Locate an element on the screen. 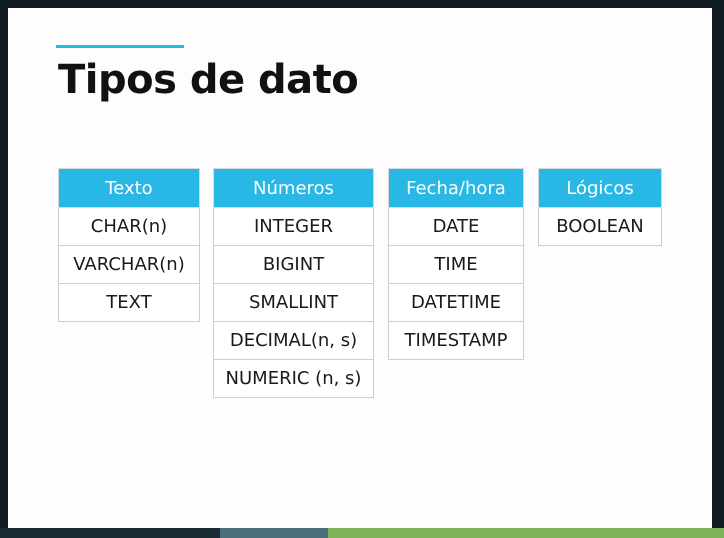 The width and height of the screenshot is (724, 538). table-cell: SMALLINT is located at coordinates (293, 302).